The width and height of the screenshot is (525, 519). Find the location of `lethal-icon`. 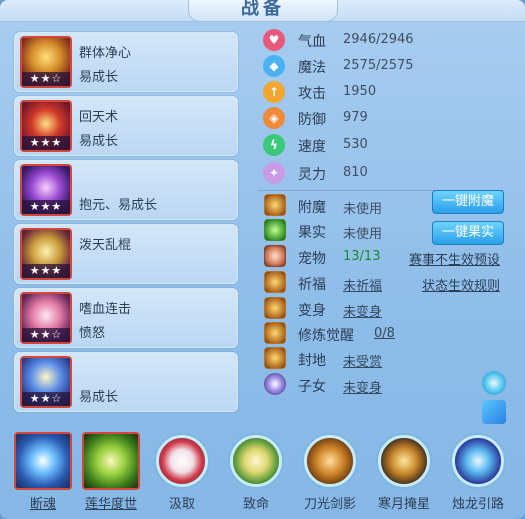

lethal-icon is located at coordinates (256, 461).